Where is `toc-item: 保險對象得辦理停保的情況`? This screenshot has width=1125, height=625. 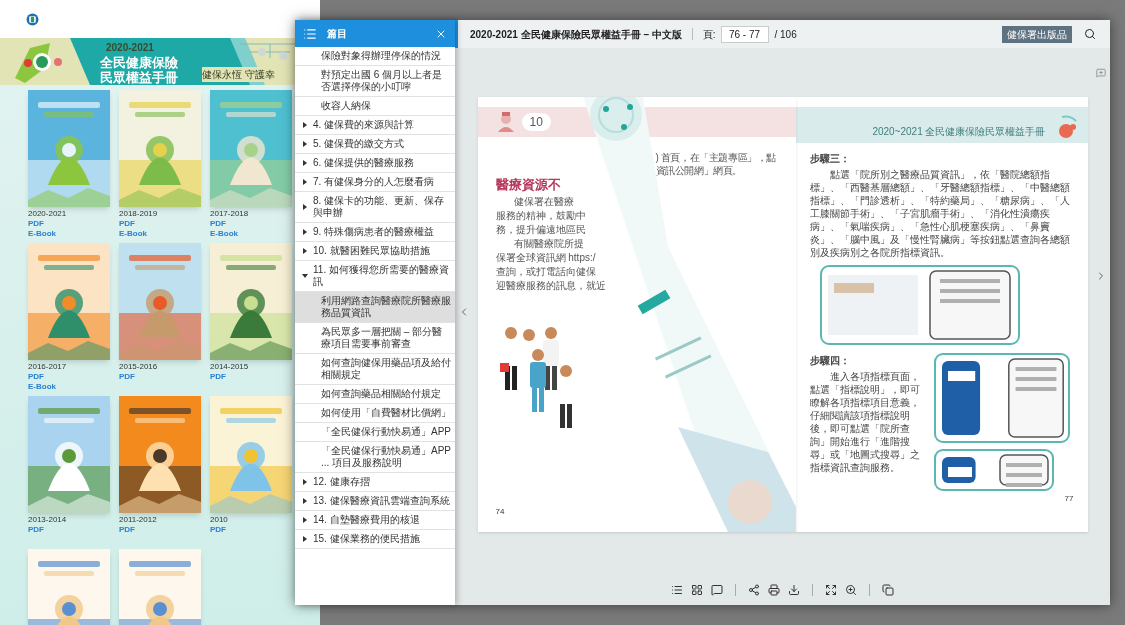
toc-item: 保險對象得辦理停保的情況 is located at coordinates (375, 56).